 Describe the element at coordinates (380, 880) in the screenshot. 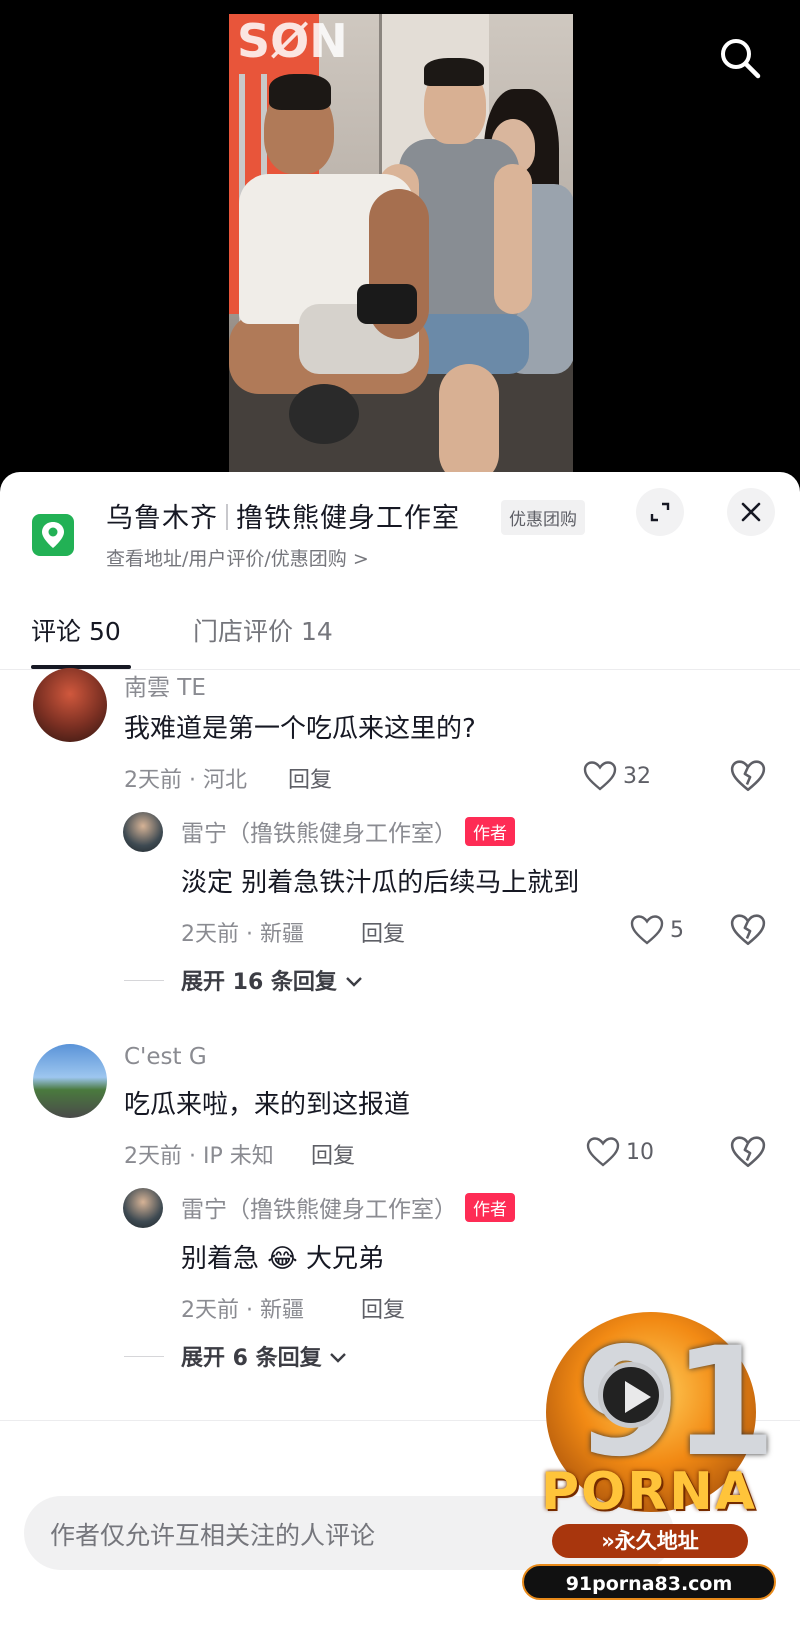

I see `reply-text: 淡定 别着急铁汁瓜的后续马上就到` at that location.